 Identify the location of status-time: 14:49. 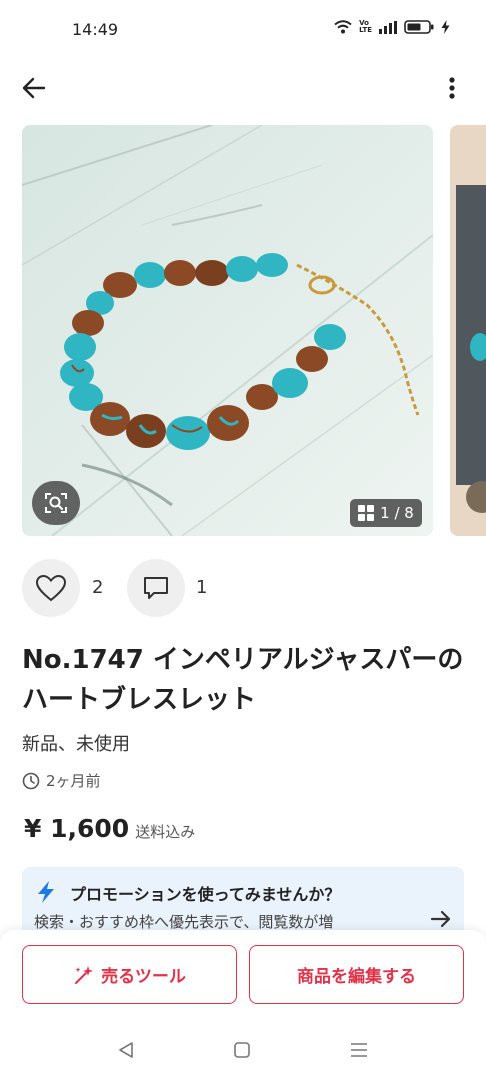
(95, 29).